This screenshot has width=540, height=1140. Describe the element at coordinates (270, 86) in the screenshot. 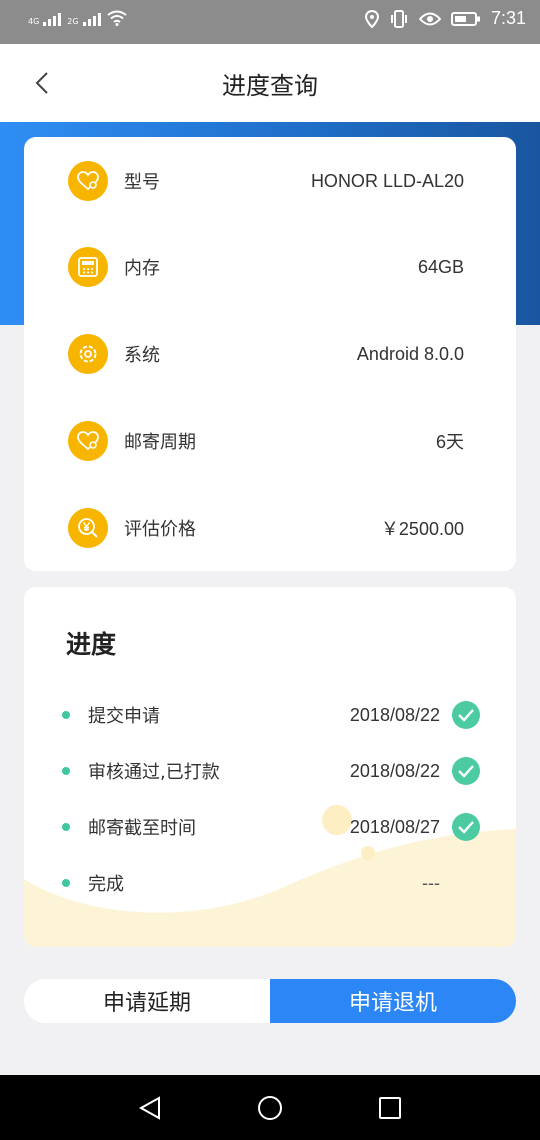

I see `page-title: 进度查询` at that location.